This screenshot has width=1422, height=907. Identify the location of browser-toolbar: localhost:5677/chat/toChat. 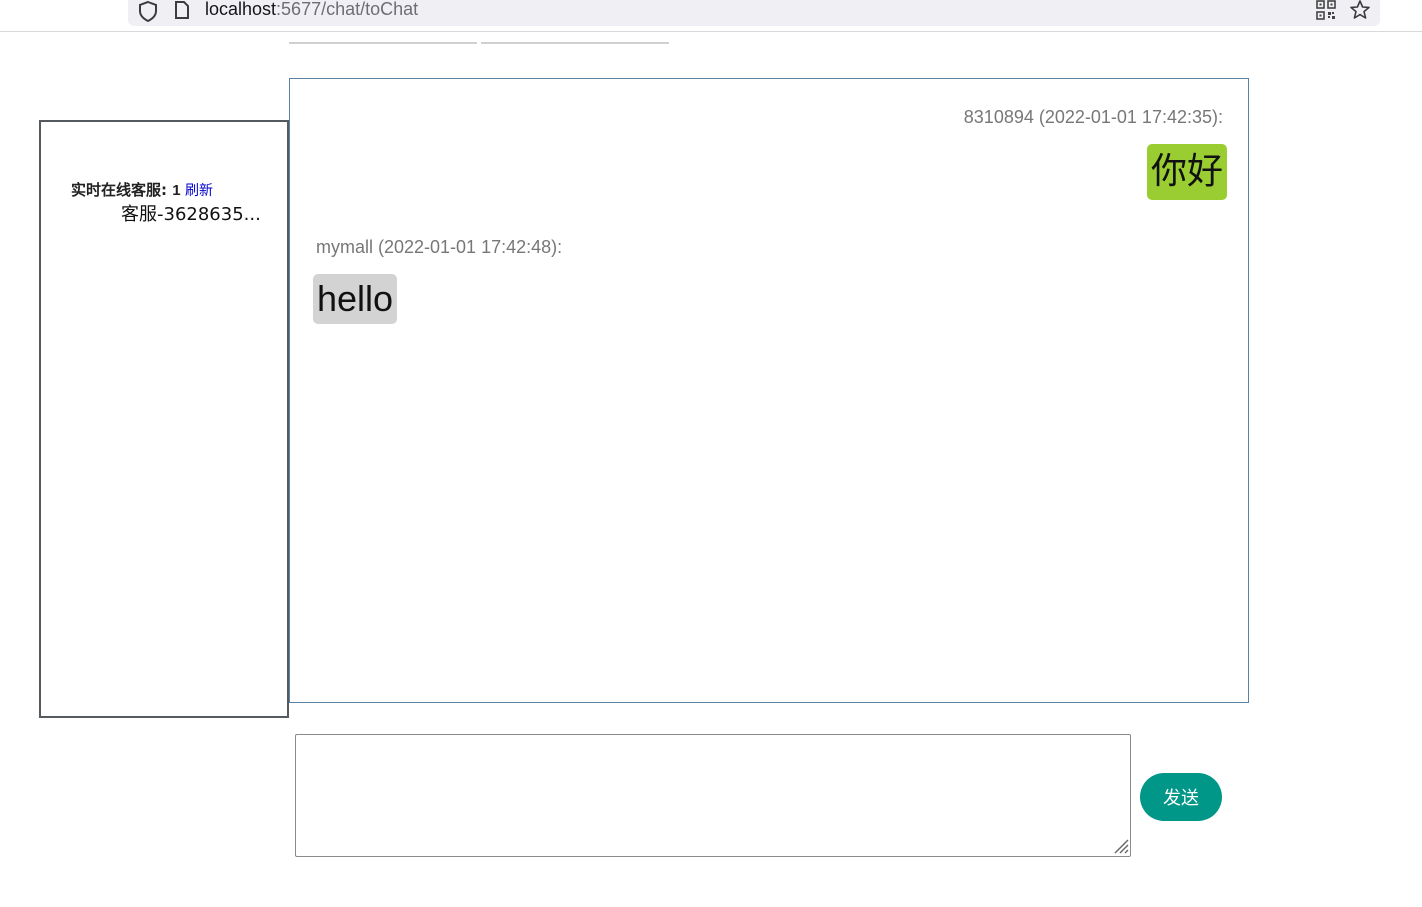
(711, 16).